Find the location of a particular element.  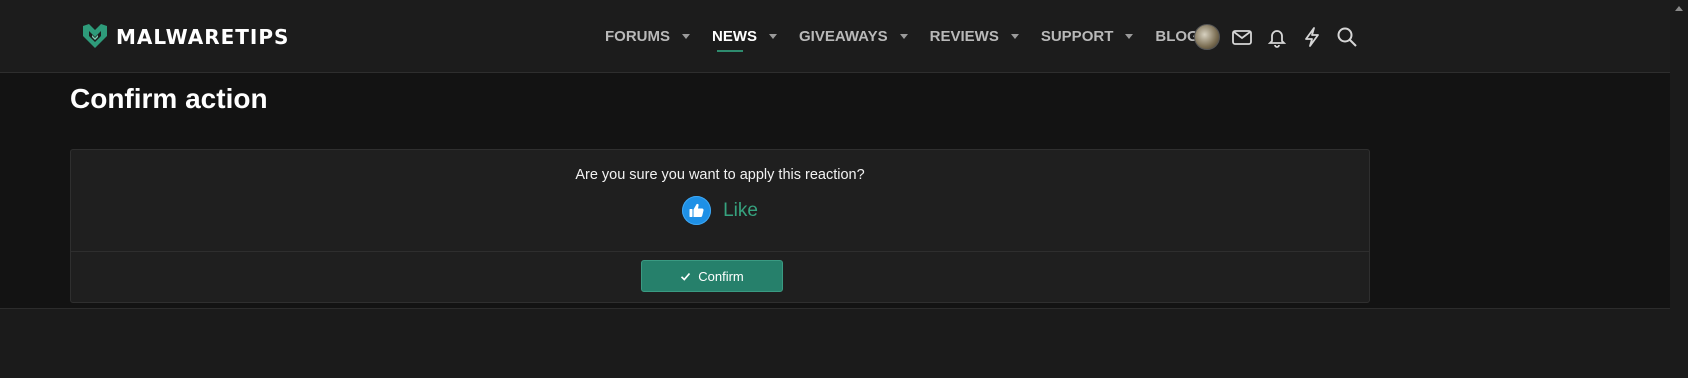

nav-forums: FORUMS is located at coordinates (647, 36).